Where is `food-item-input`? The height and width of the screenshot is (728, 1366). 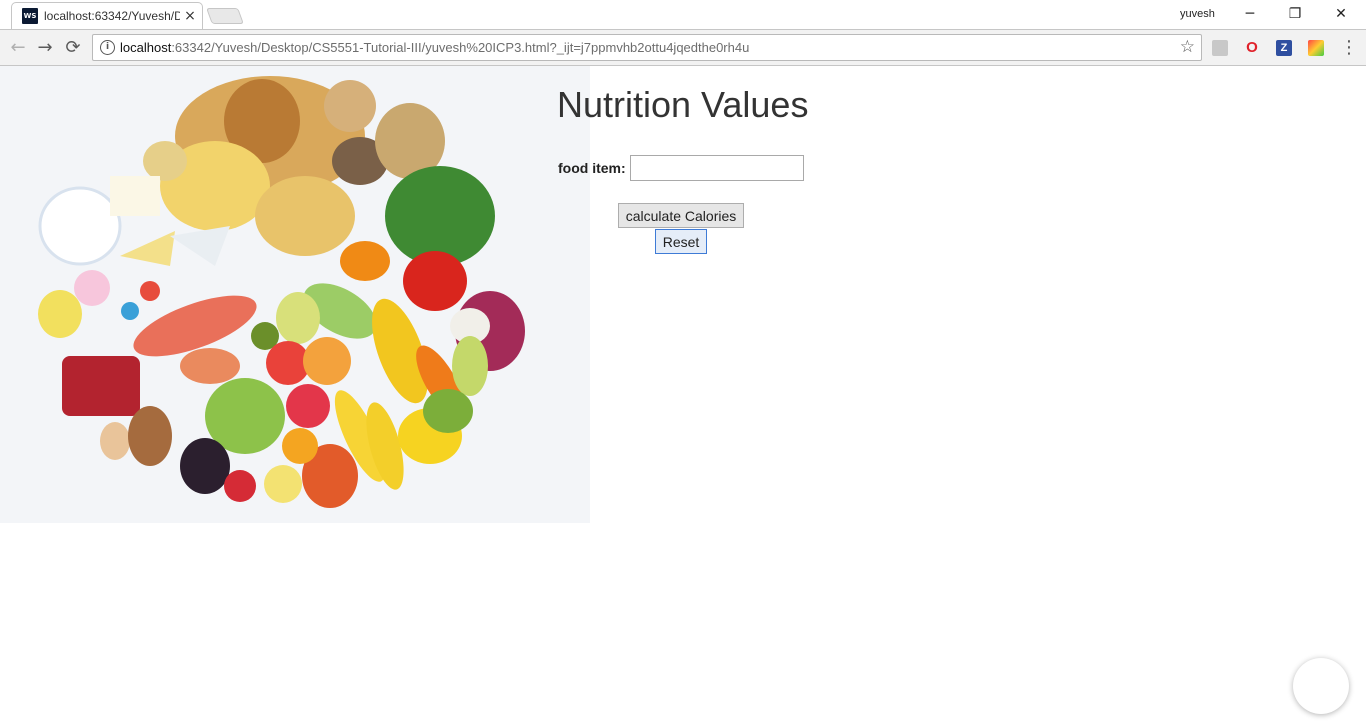 food-item-input is located at coordinates (717, 168).